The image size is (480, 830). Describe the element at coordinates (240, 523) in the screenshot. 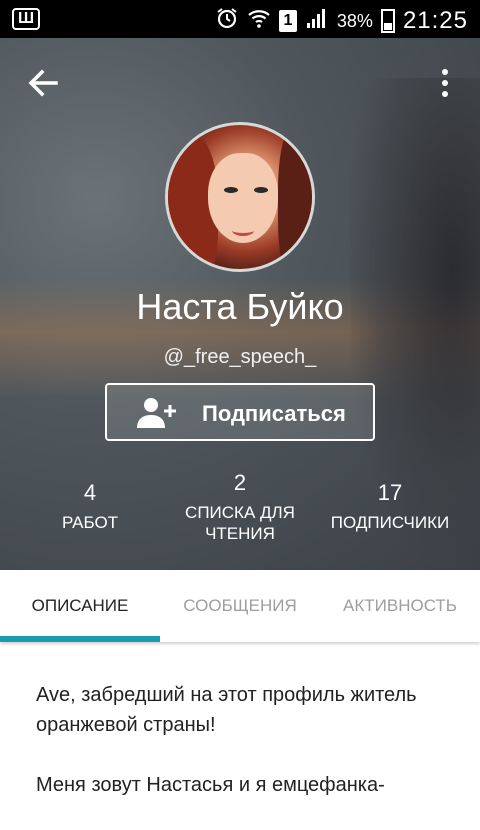

I see `stat-label: СПИСКА ДЛЯ ЧТЕНИЯ` at that location.